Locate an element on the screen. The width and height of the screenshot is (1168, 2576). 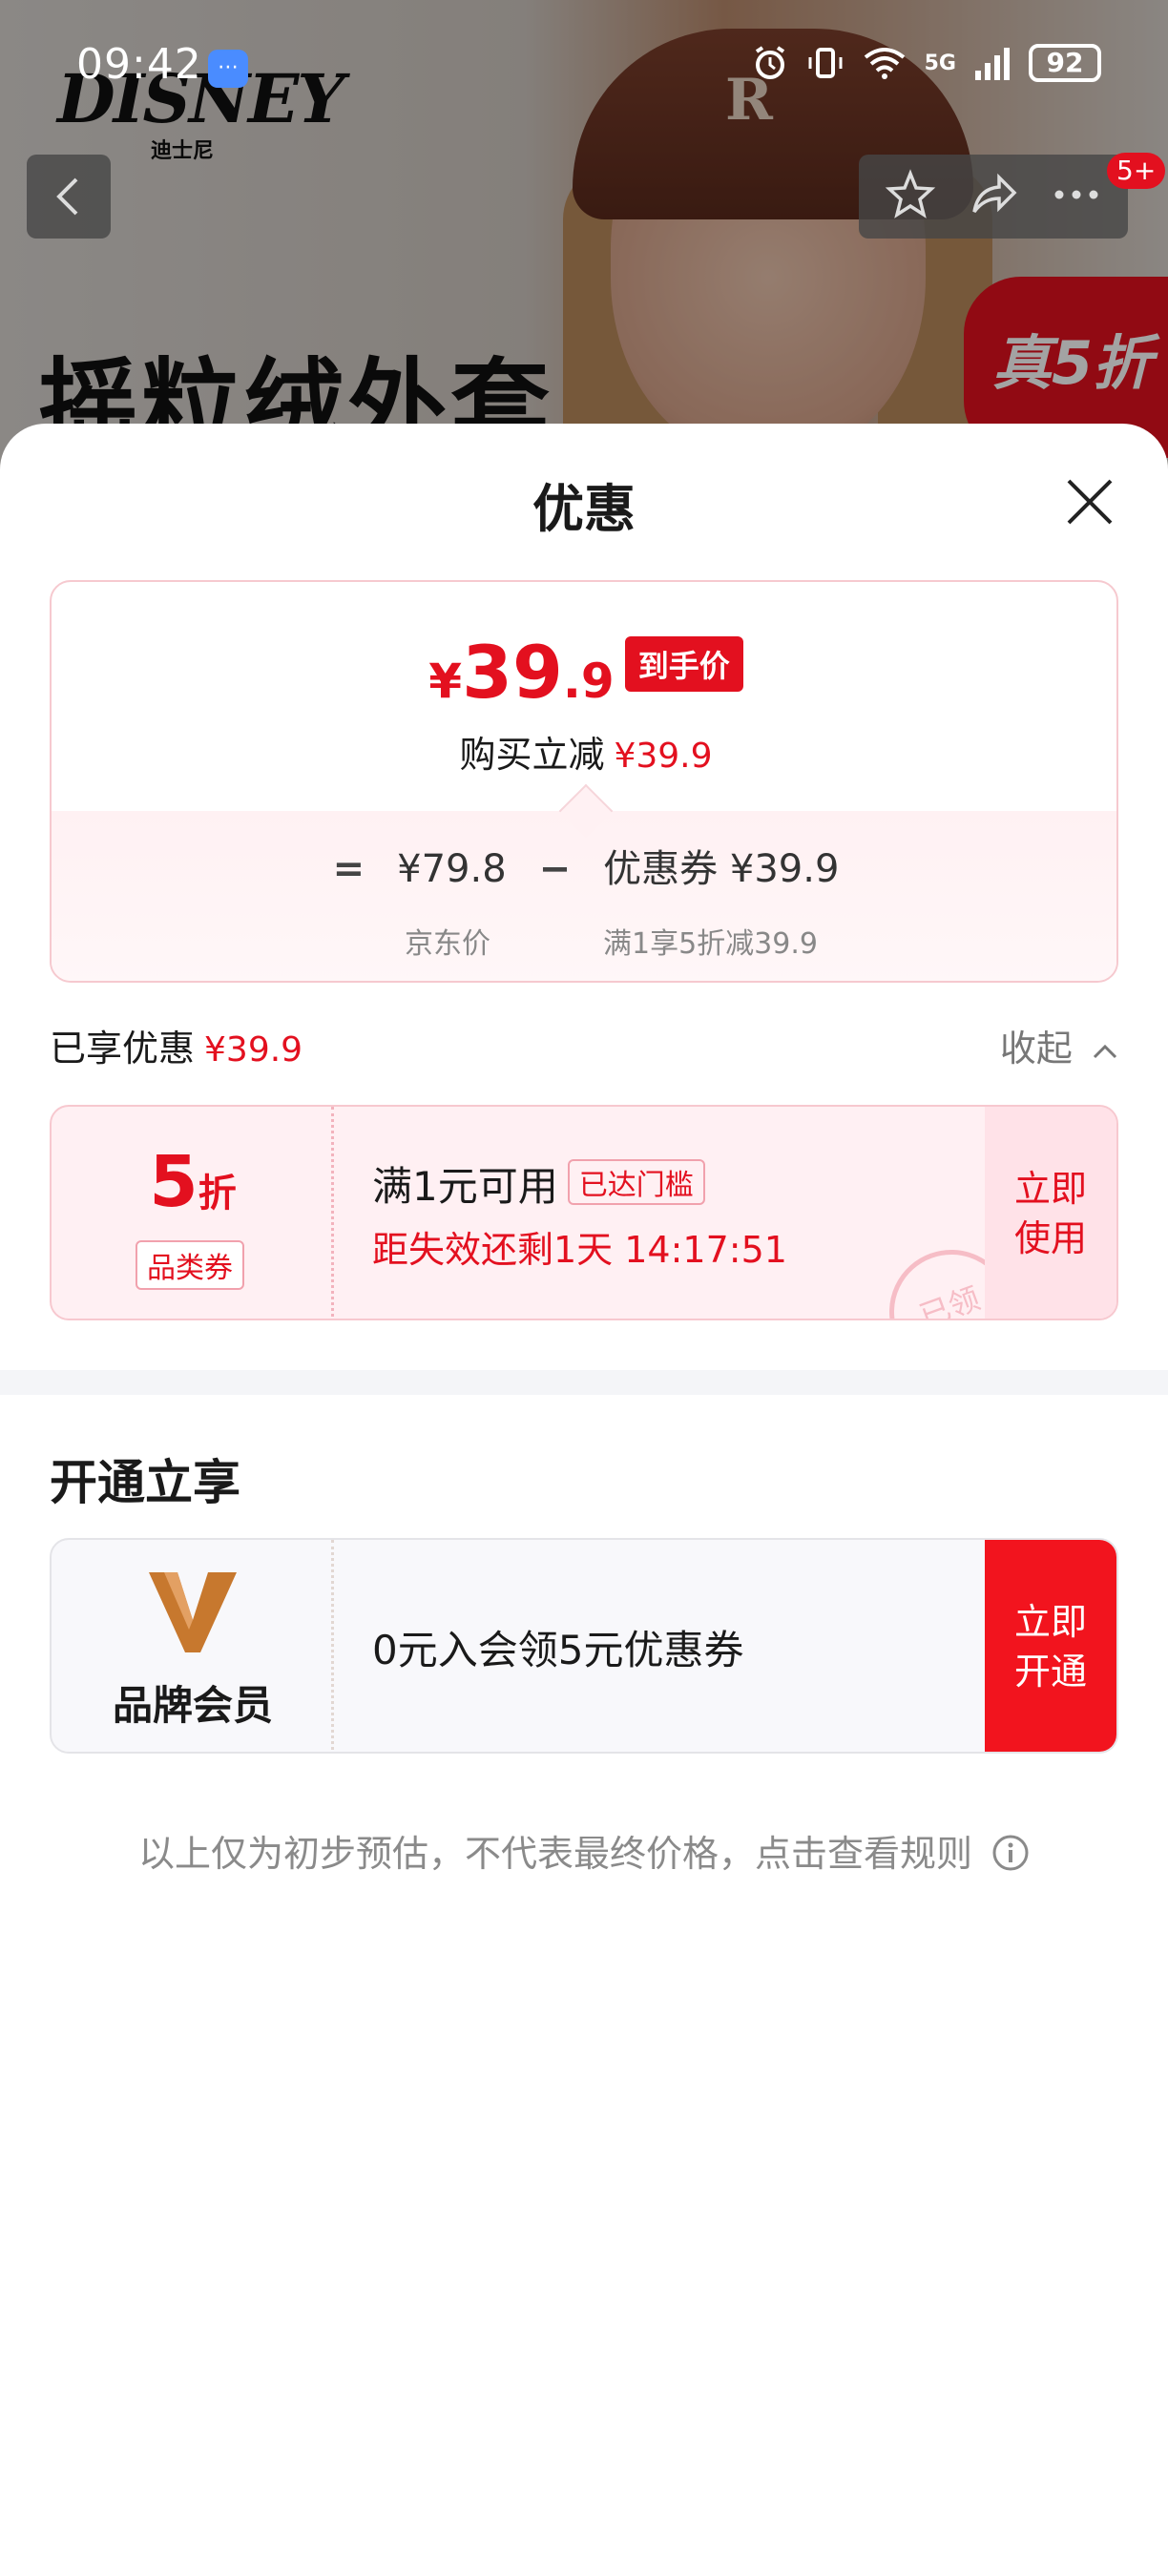
network-type: 5G is located at coordinates (940, 63).